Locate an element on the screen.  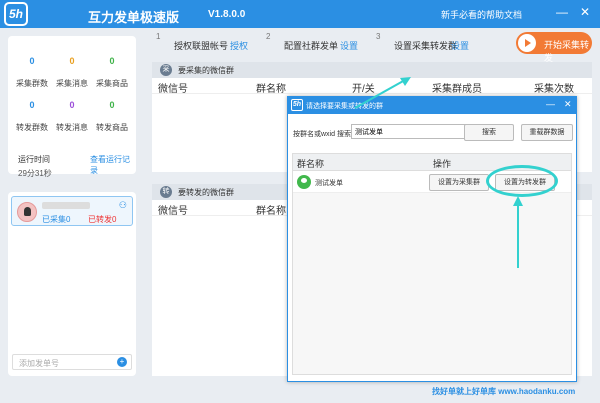
watermark: 找好单就上好单库 www.haodanku.com is located at coordinates (504, 391).